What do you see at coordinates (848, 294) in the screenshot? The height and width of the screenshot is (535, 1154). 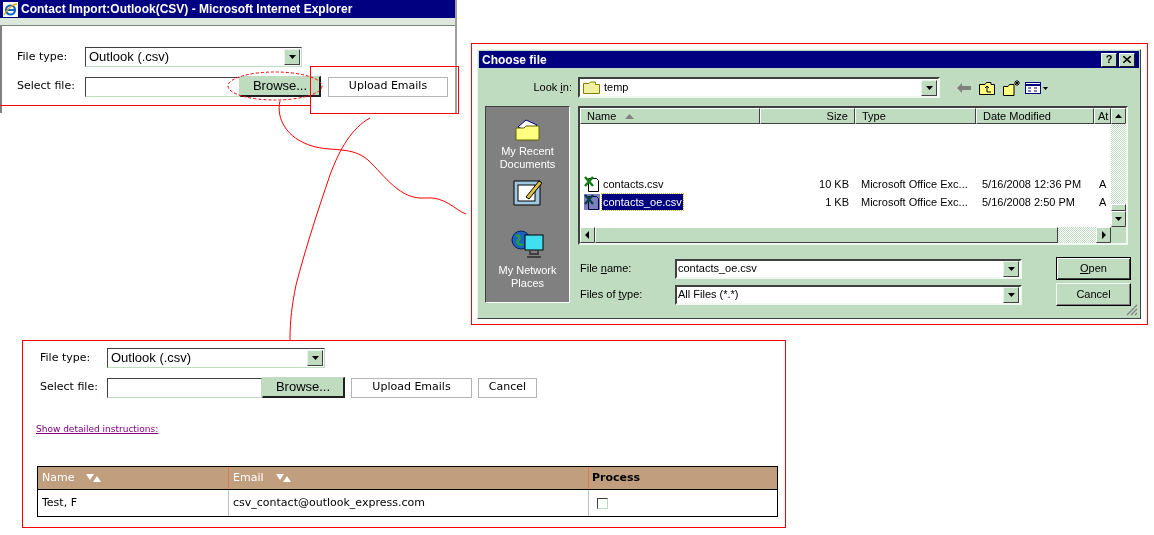 I see `file-type-select: All Files (*.*)` at bounding box center [848, 294].